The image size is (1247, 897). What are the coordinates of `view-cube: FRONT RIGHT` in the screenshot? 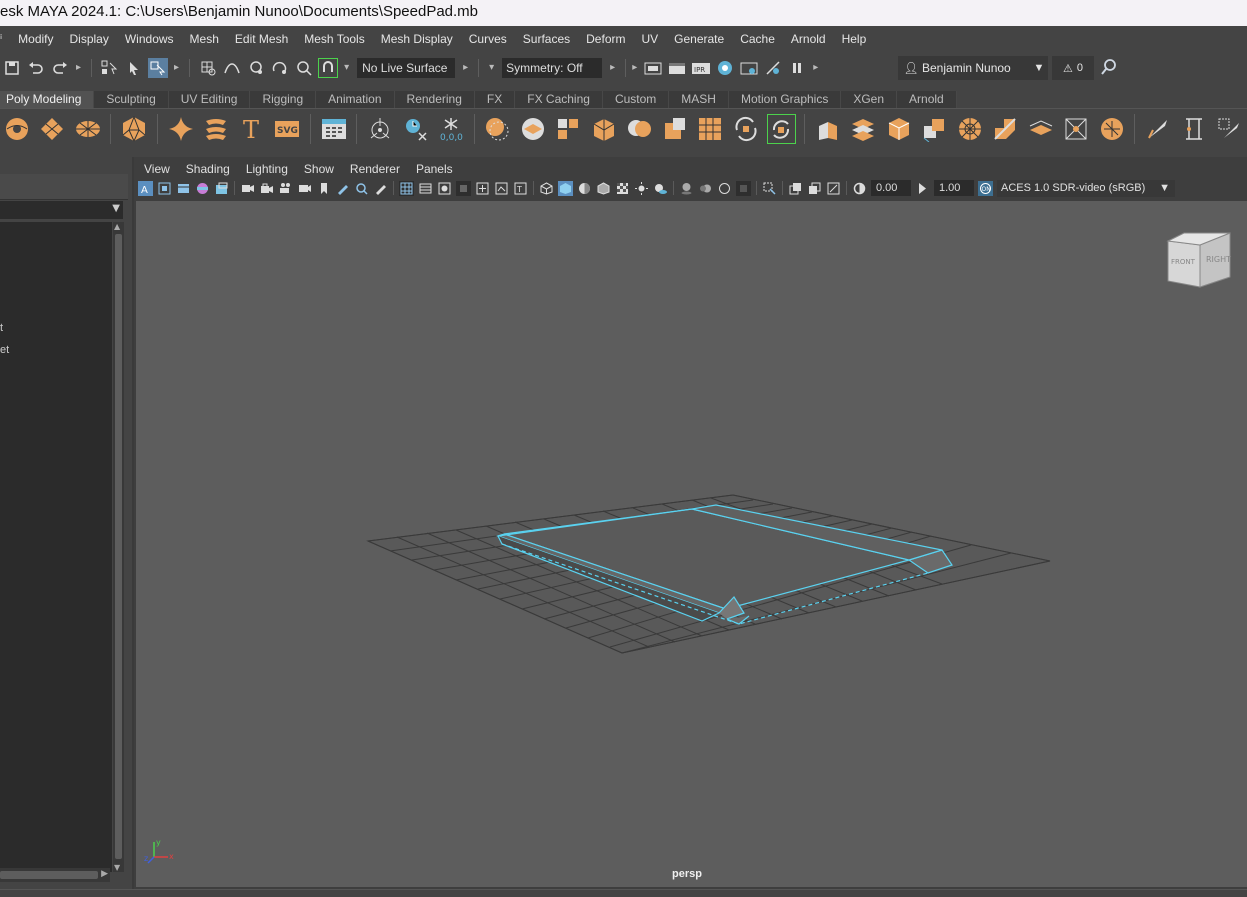 It's located at (1199, 261).